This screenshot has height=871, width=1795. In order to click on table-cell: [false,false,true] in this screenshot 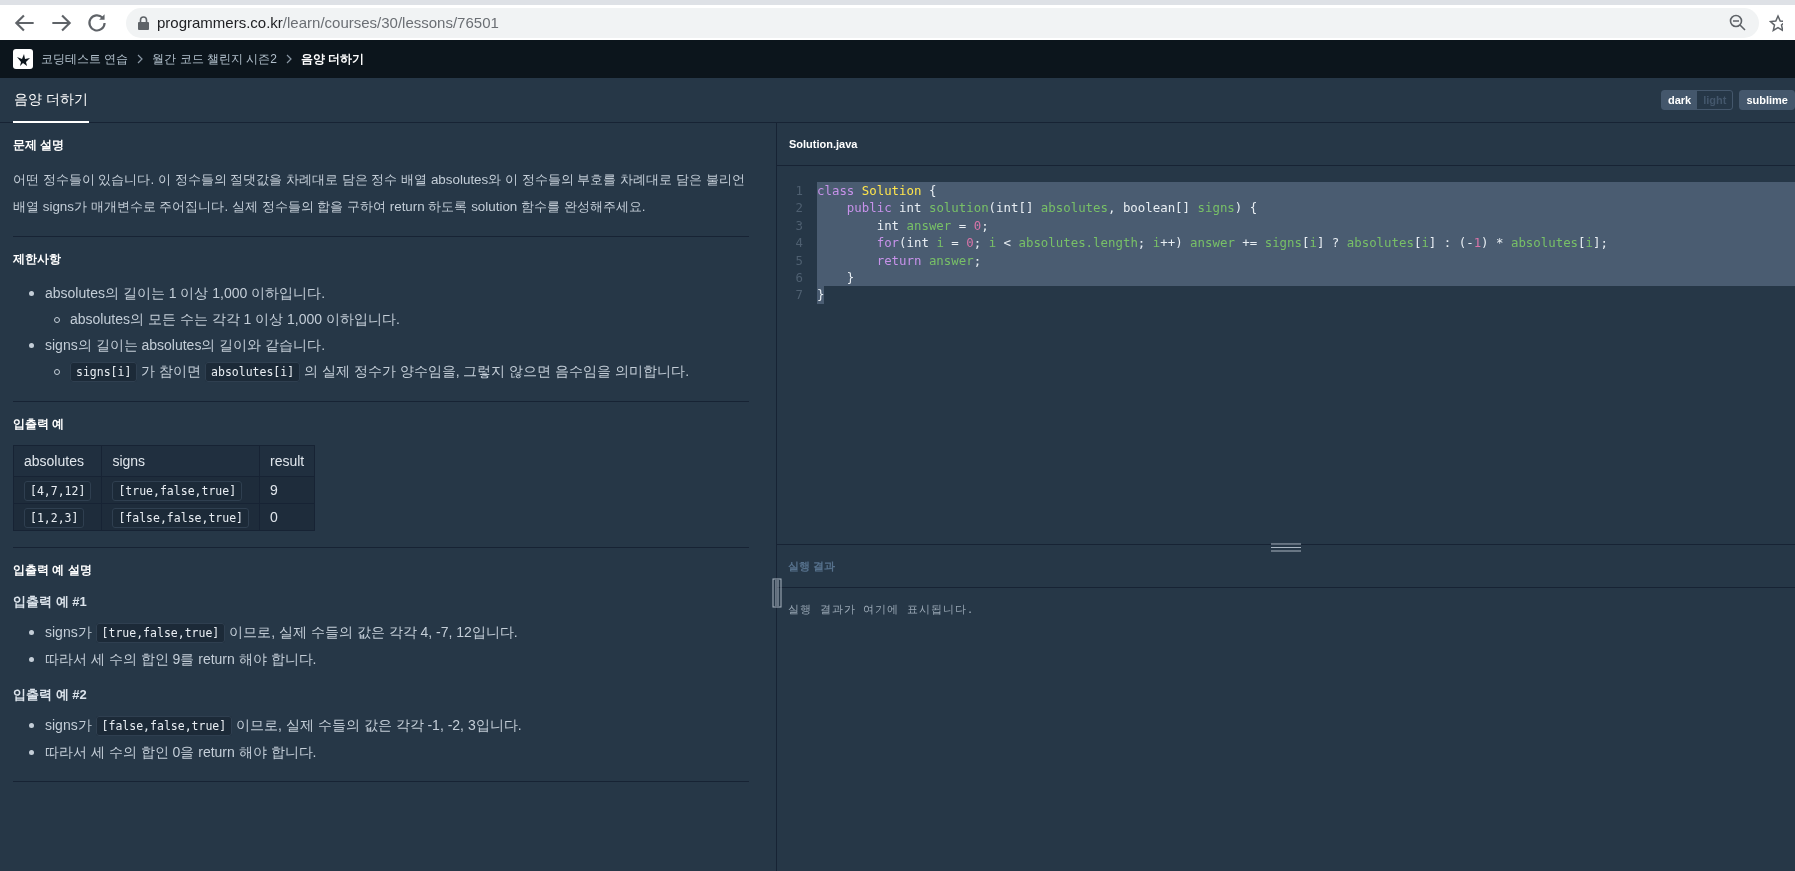, I will do `click(180, 517)`.